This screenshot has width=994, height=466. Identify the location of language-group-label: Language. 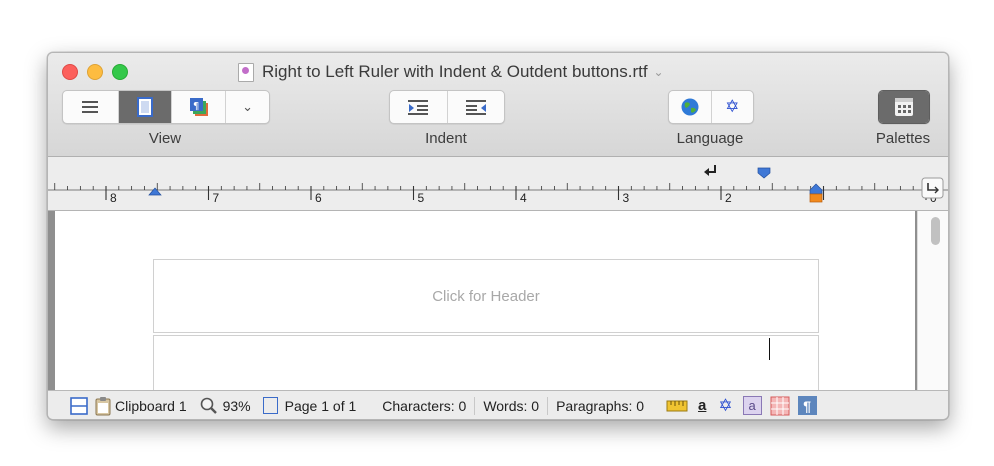
(710, 138).